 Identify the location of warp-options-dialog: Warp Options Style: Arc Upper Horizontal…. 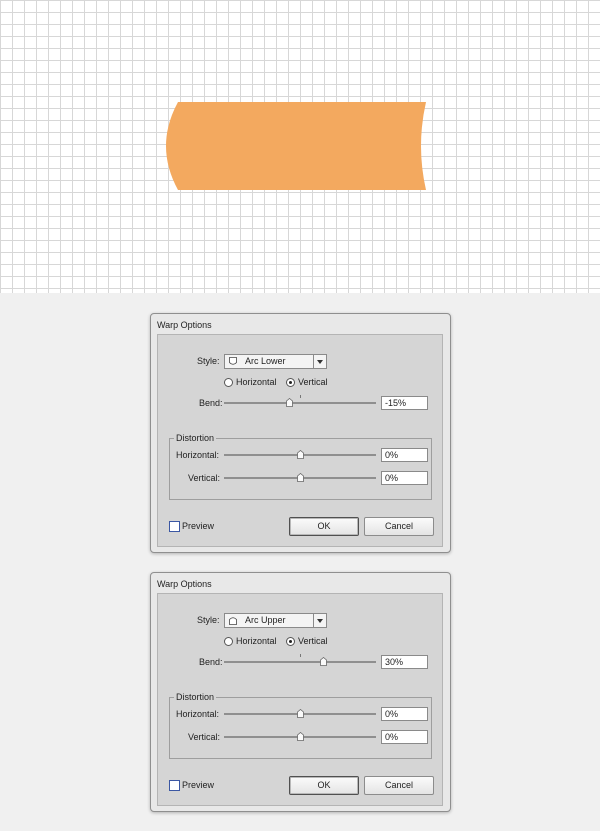
(300, 692).